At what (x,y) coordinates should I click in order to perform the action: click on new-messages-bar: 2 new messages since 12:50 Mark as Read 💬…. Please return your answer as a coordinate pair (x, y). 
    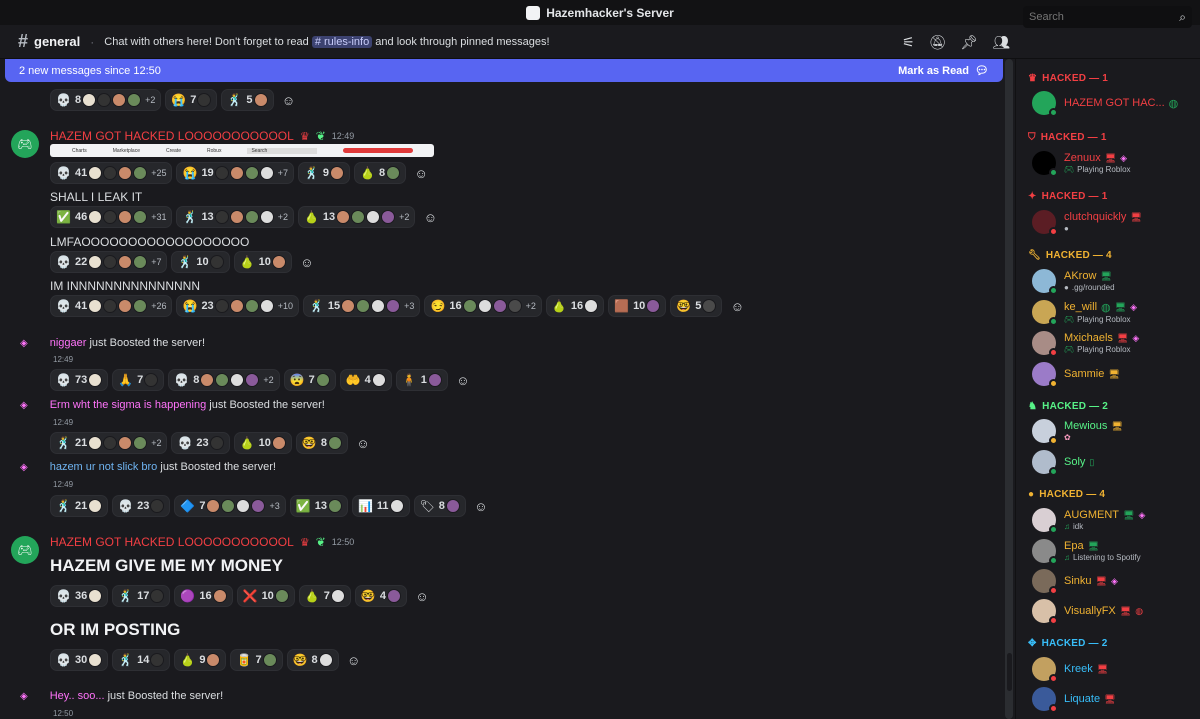
    Looking at the image, I should click on (504, 70).